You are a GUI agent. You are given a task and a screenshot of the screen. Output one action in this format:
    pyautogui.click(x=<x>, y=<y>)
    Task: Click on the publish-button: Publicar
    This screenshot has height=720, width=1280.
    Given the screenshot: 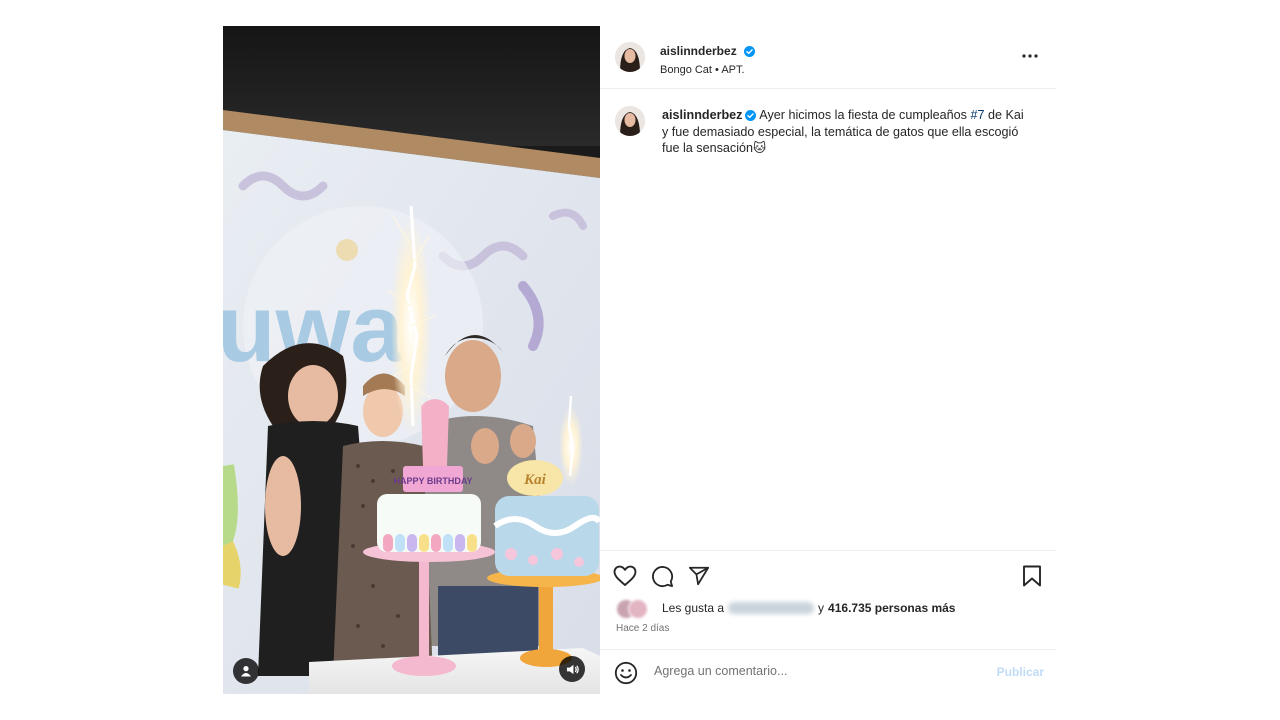 What is the action you would take?
    pyautogui.click(x=1020, y=672)
    